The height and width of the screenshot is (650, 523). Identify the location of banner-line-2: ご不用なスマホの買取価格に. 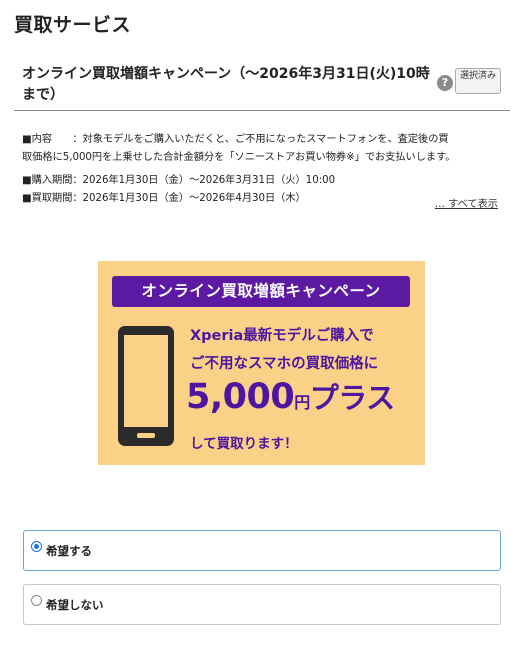
(284, 364).